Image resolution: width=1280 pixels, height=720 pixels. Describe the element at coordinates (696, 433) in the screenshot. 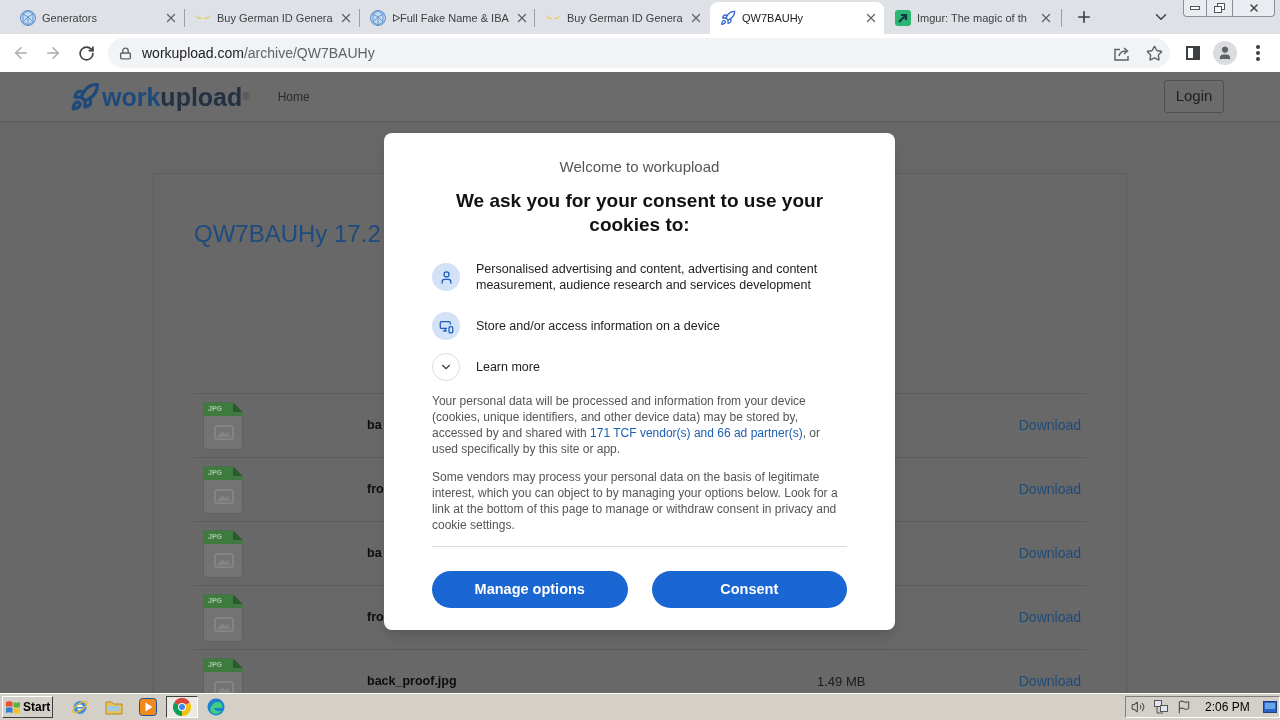

I see `vendors-link: 171 TCF vendor(s) and 66 ad partner(s)` at that location.